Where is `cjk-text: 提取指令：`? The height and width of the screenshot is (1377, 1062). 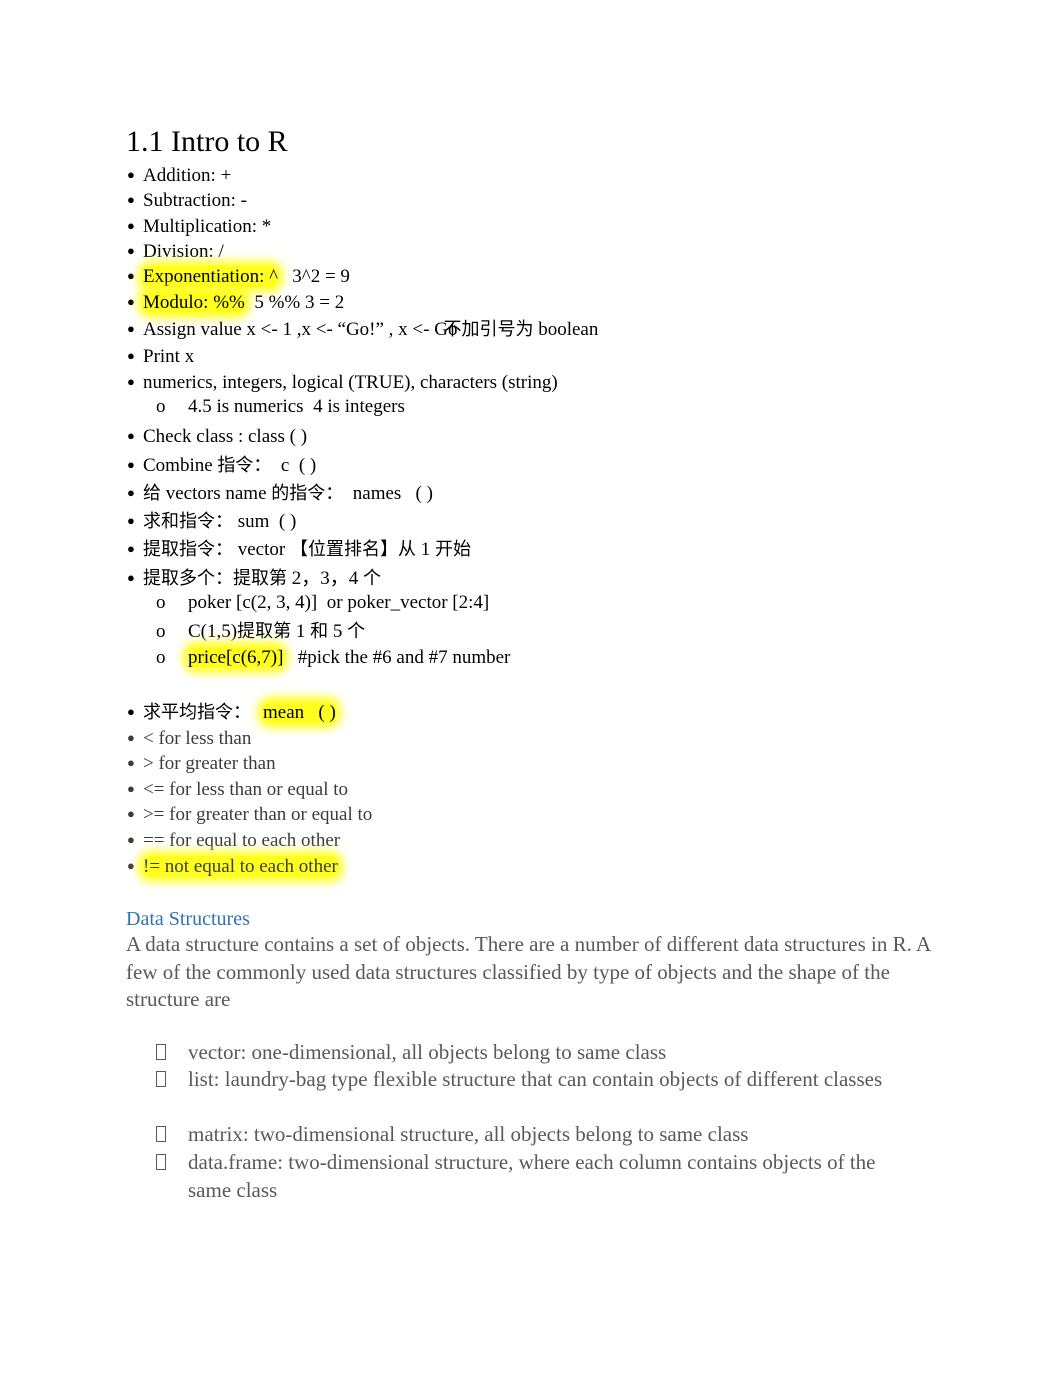
cjk-text: 提取指令： is located at coordinates (188, 549).